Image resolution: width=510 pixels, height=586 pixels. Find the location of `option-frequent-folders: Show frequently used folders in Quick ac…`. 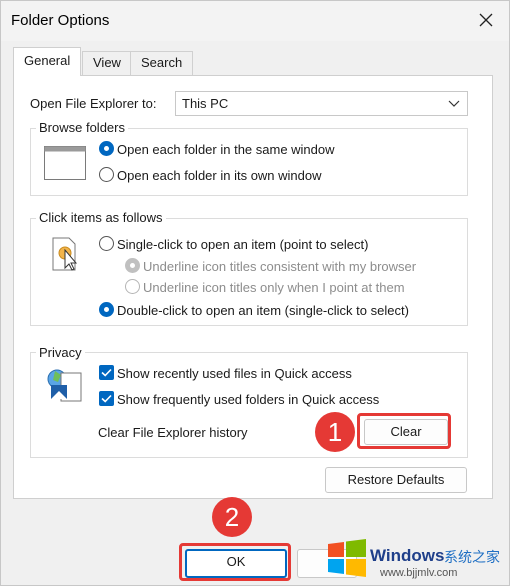

option-frequent-folders: Show frequently used folders in Quick ac… is located at coordinates (248, 399).